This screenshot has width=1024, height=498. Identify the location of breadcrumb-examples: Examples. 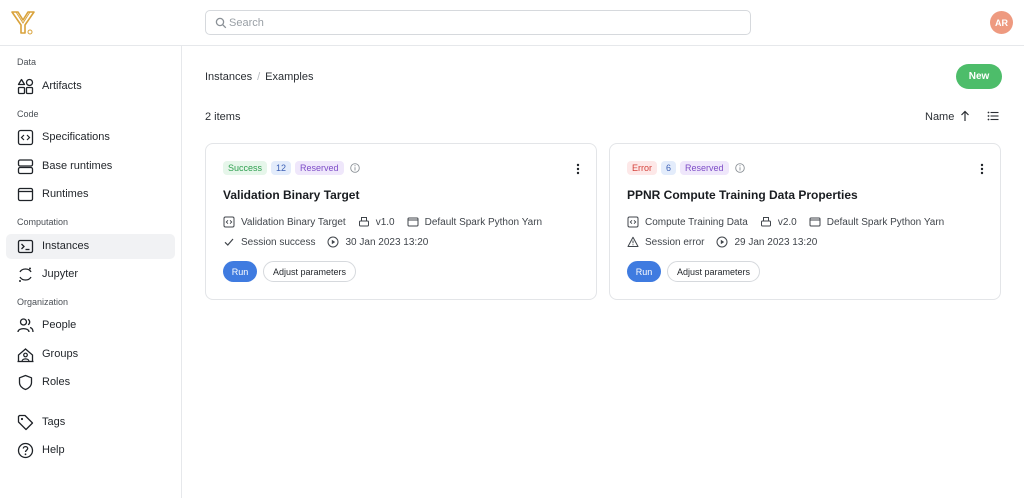
(289, 77).